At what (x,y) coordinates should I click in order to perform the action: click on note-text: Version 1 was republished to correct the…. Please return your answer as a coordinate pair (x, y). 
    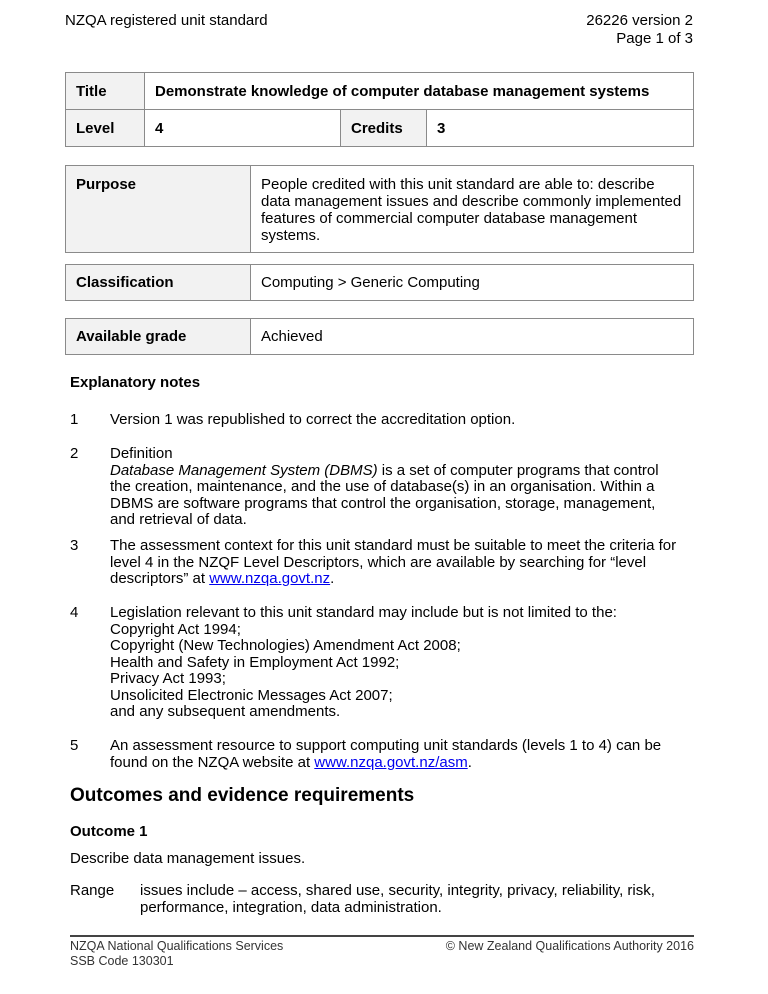
    Looking at the image, I should click on (313, 419).